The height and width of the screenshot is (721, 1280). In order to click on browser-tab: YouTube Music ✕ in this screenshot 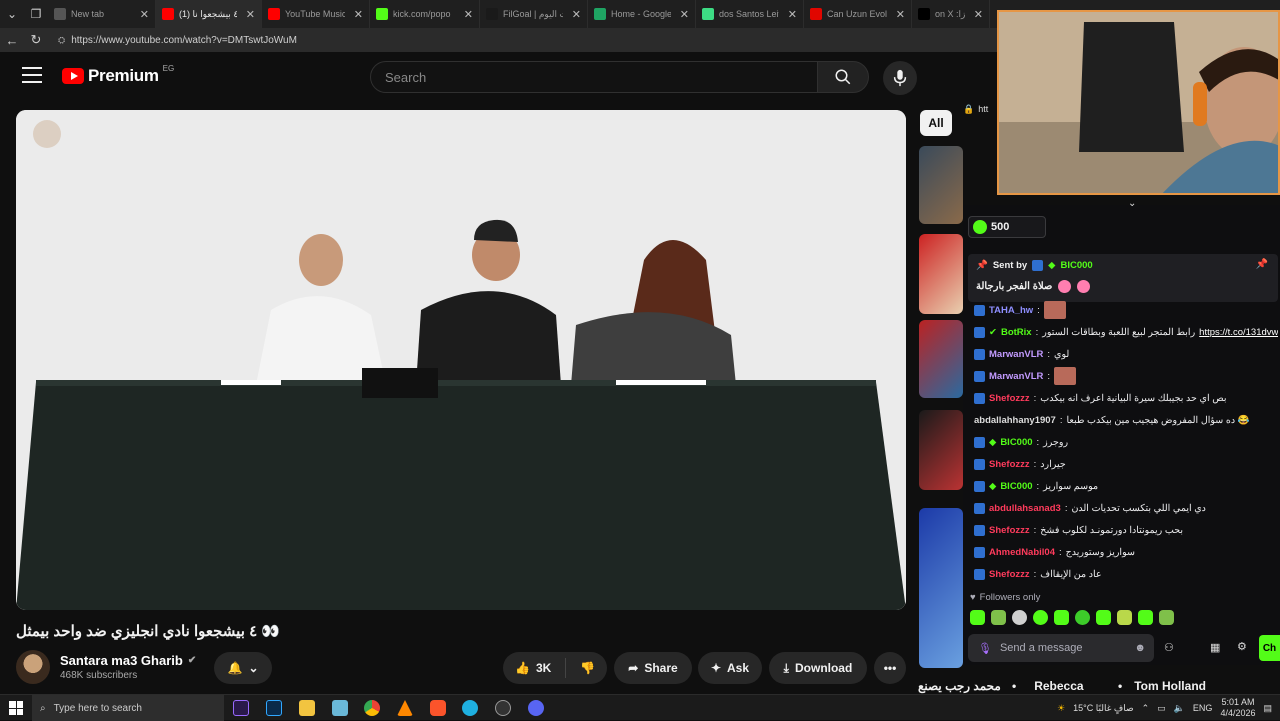, I will do `click(316, 14)`.